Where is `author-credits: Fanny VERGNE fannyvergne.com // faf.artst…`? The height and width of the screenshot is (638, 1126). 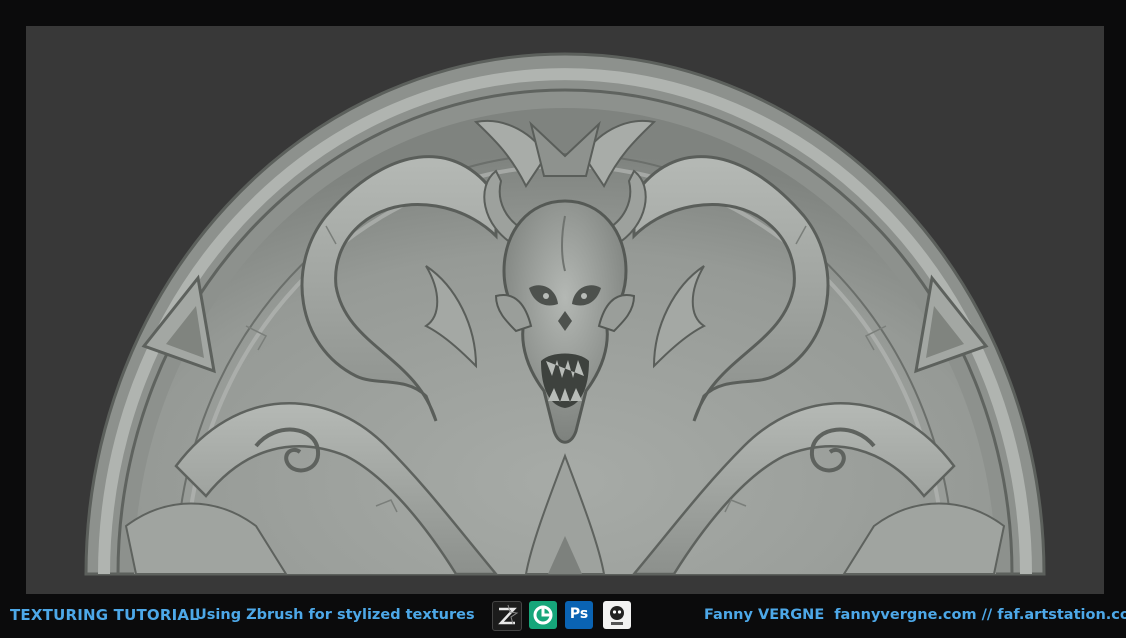 author-credits: Fanny VERGNE fannyvergne.com // faf.artst… is located at coordinates (915, 615).